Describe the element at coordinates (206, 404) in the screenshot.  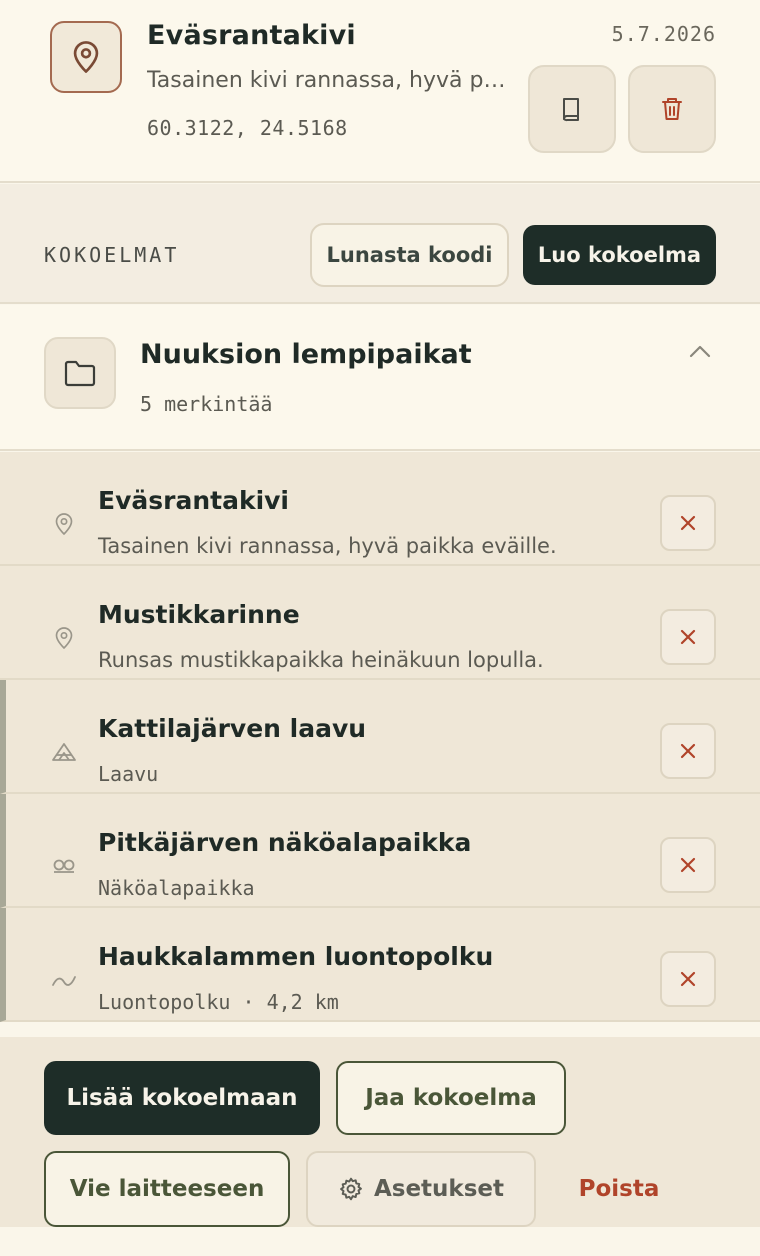
I see `collection-count: 5 merkintää` at that location.